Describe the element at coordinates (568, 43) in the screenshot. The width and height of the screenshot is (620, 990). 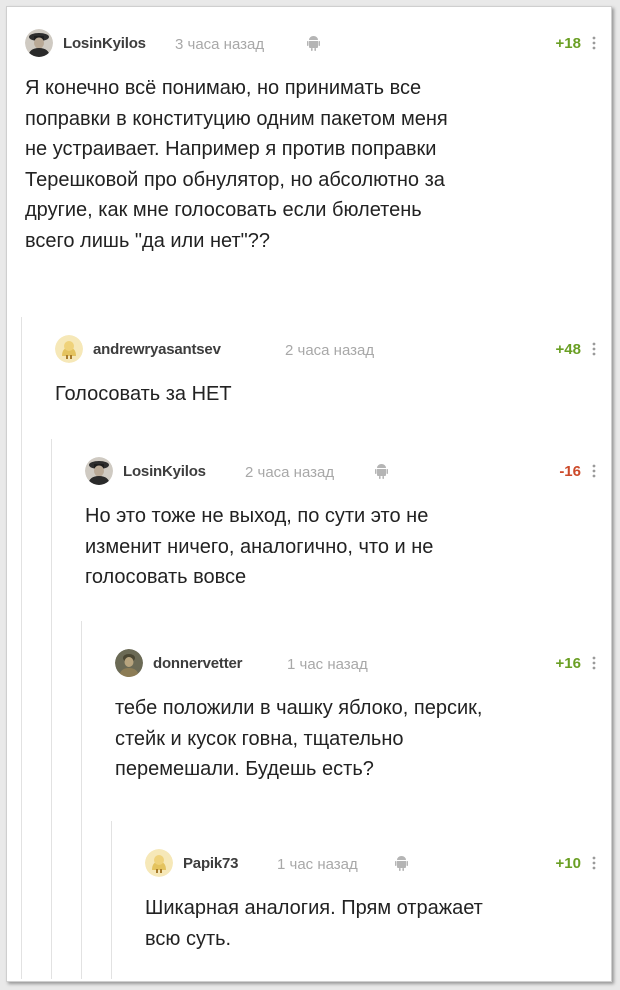
I see `rating: +18` at that location.